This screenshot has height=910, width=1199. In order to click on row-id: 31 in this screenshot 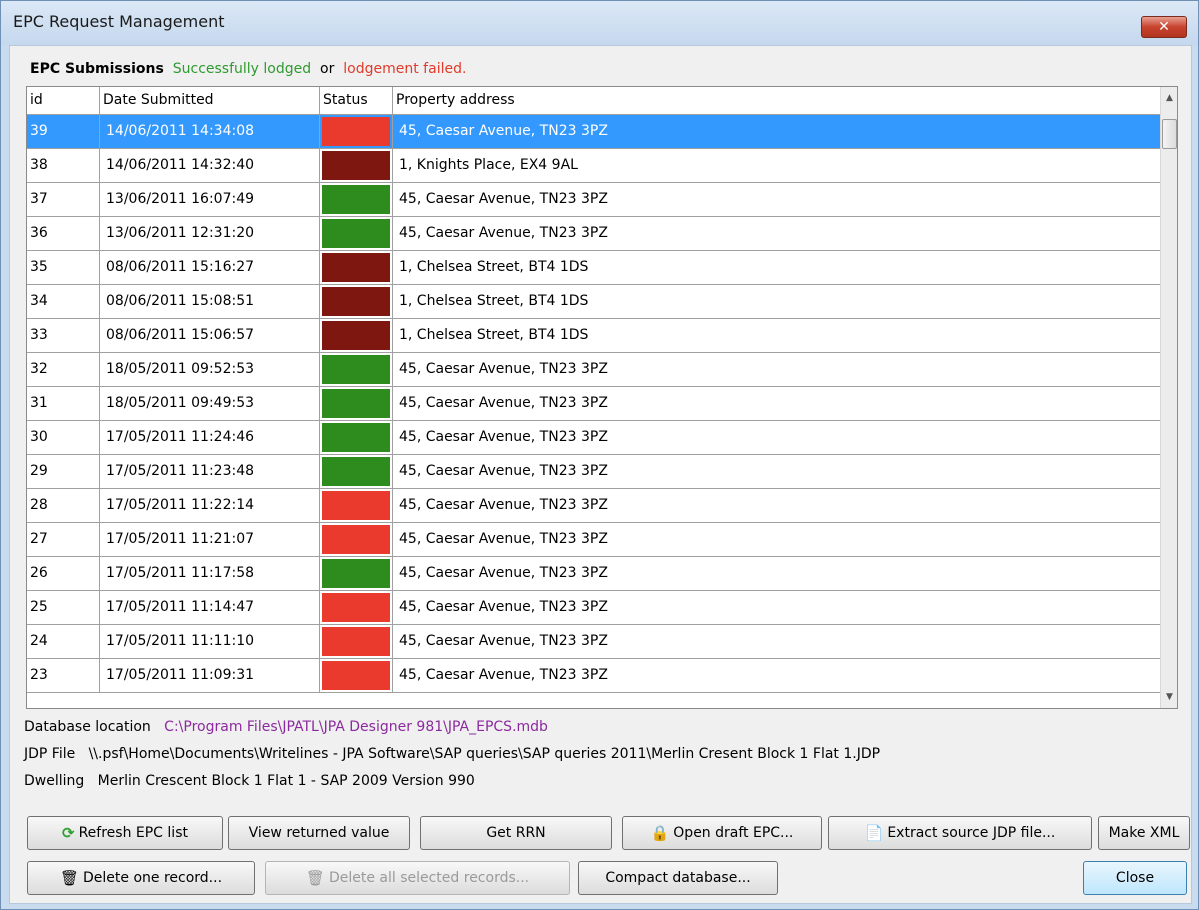, I will do `click(63, 403)`.